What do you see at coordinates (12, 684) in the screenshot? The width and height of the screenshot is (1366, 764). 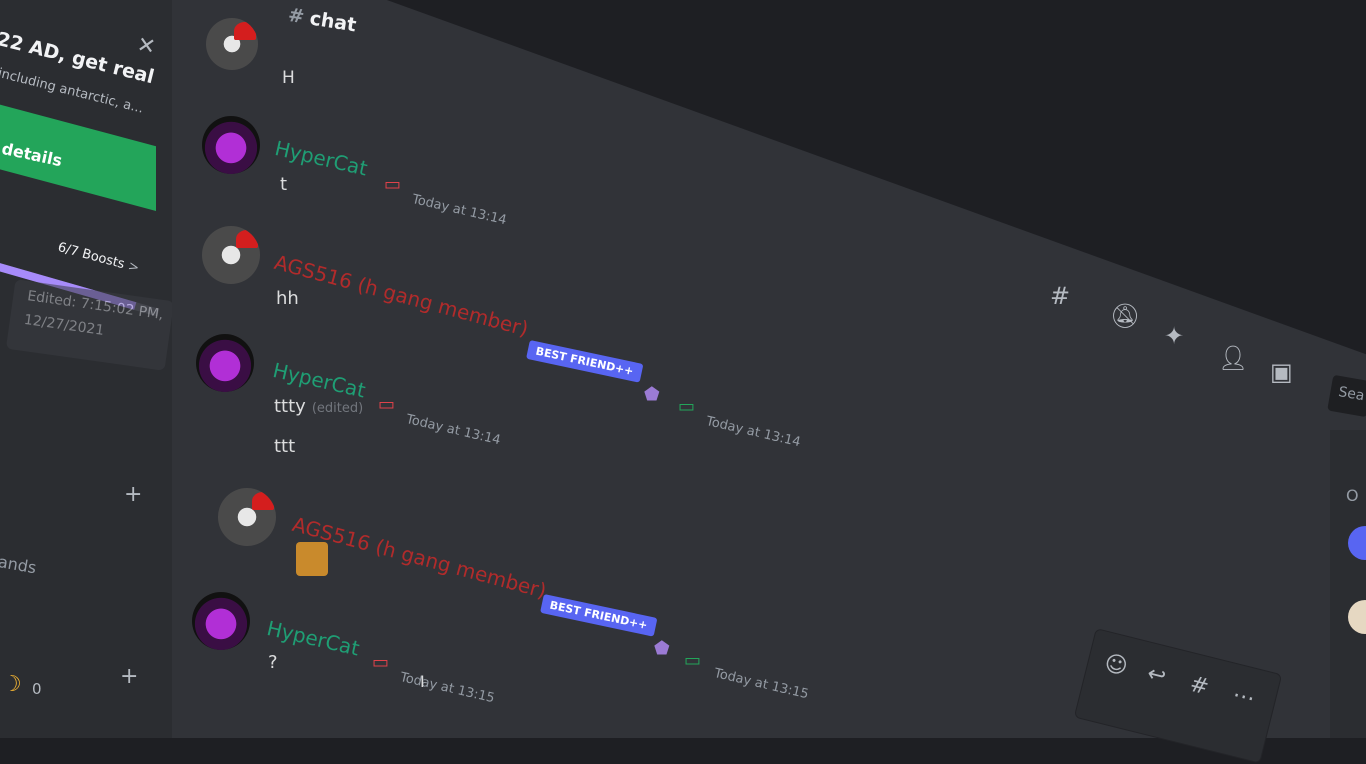 I see `moon-icon: ☽` at bounding box center [12, 684].